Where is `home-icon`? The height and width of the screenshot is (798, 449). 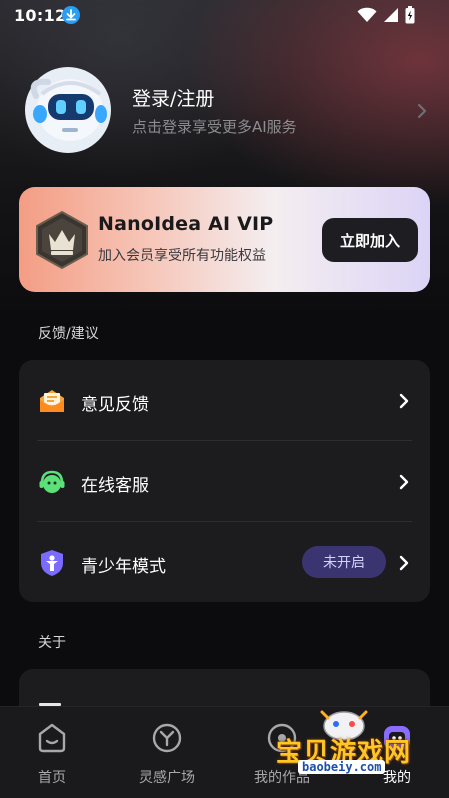 home-icon is located at coordinates (52, 740).